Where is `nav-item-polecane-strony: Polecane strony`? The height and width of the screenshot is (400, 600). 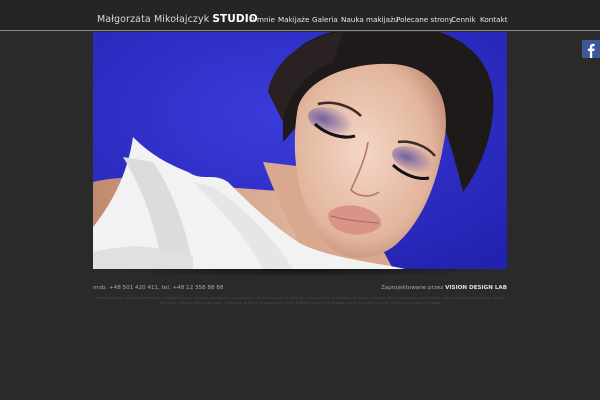
nav-item-polecane-strony: Polecane strony is located at coordinates (424, 19).